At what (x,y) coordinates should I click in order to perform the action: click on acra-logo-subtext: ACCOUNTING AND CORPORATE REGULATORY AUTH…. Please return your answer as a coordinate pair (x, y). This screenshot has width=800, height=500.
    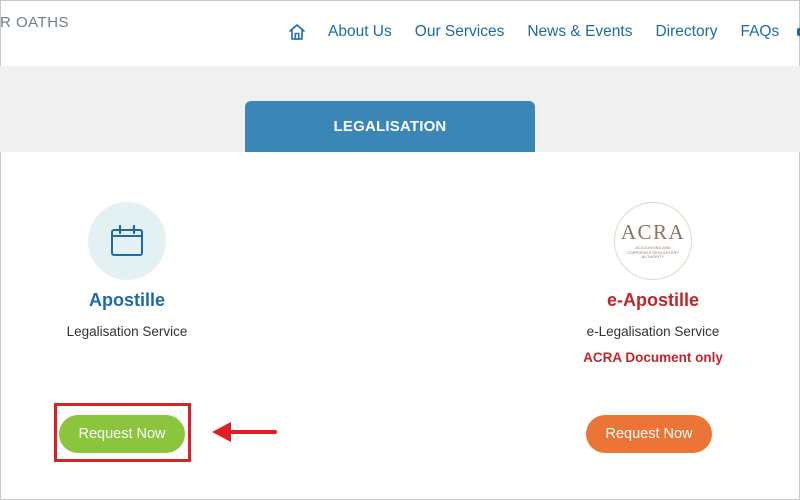
    Looking at the image, I should click on (653, 252).